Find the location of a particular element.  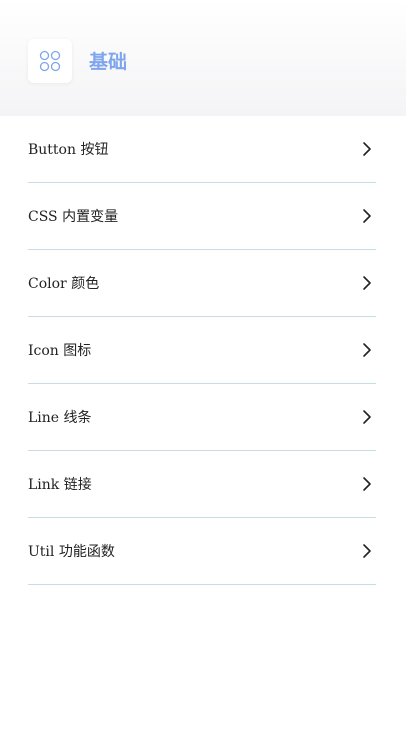

list-item-label: CSS 内置变量 is located at coordinates (73, 217).